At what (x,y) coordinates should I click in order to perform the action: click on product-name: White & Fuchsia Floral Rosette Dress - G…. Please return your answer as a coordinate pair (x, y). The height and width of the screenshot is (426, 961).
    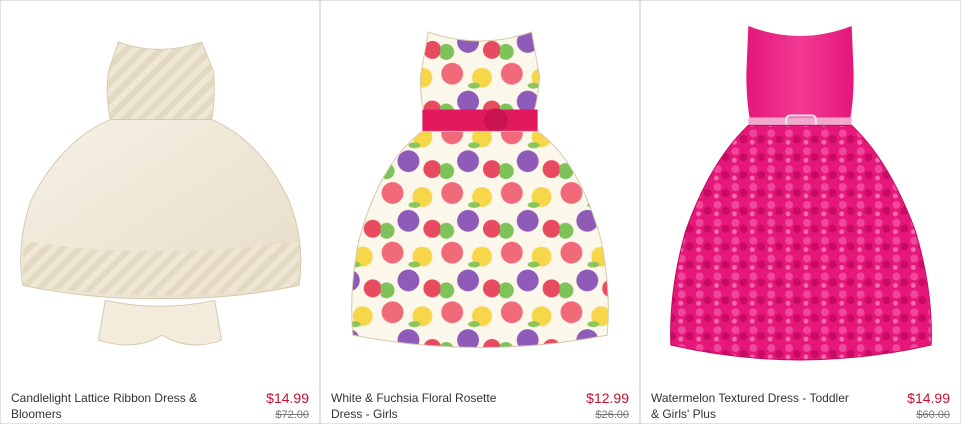
    Looking at the image, I should click on (431, 406).